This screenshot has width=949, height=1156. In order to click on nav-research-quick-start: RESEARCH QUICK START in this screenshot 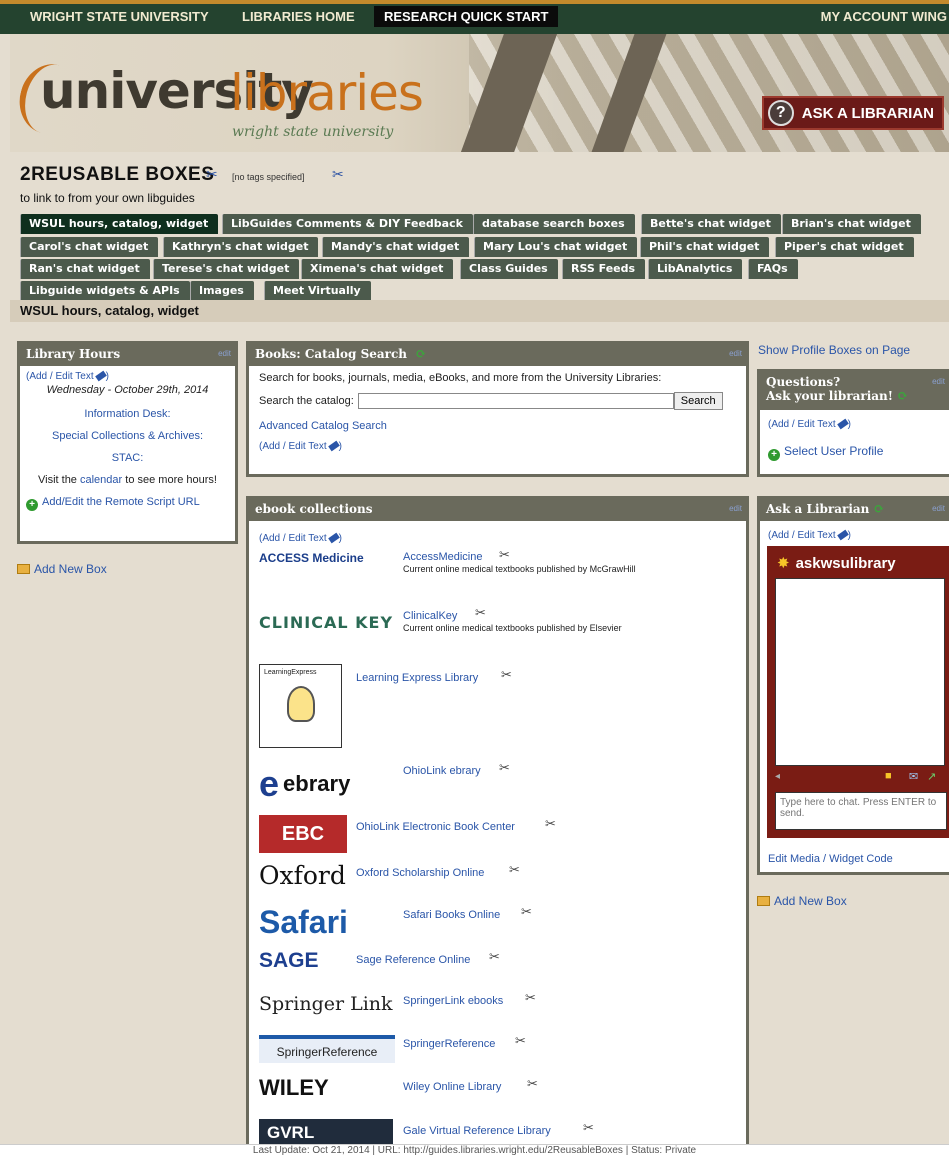, I will do `click(466, 16)`.